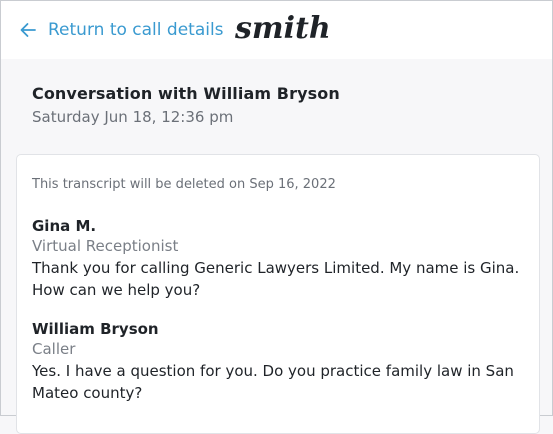  I want to click on message-role: Caller, so click(54, 349).